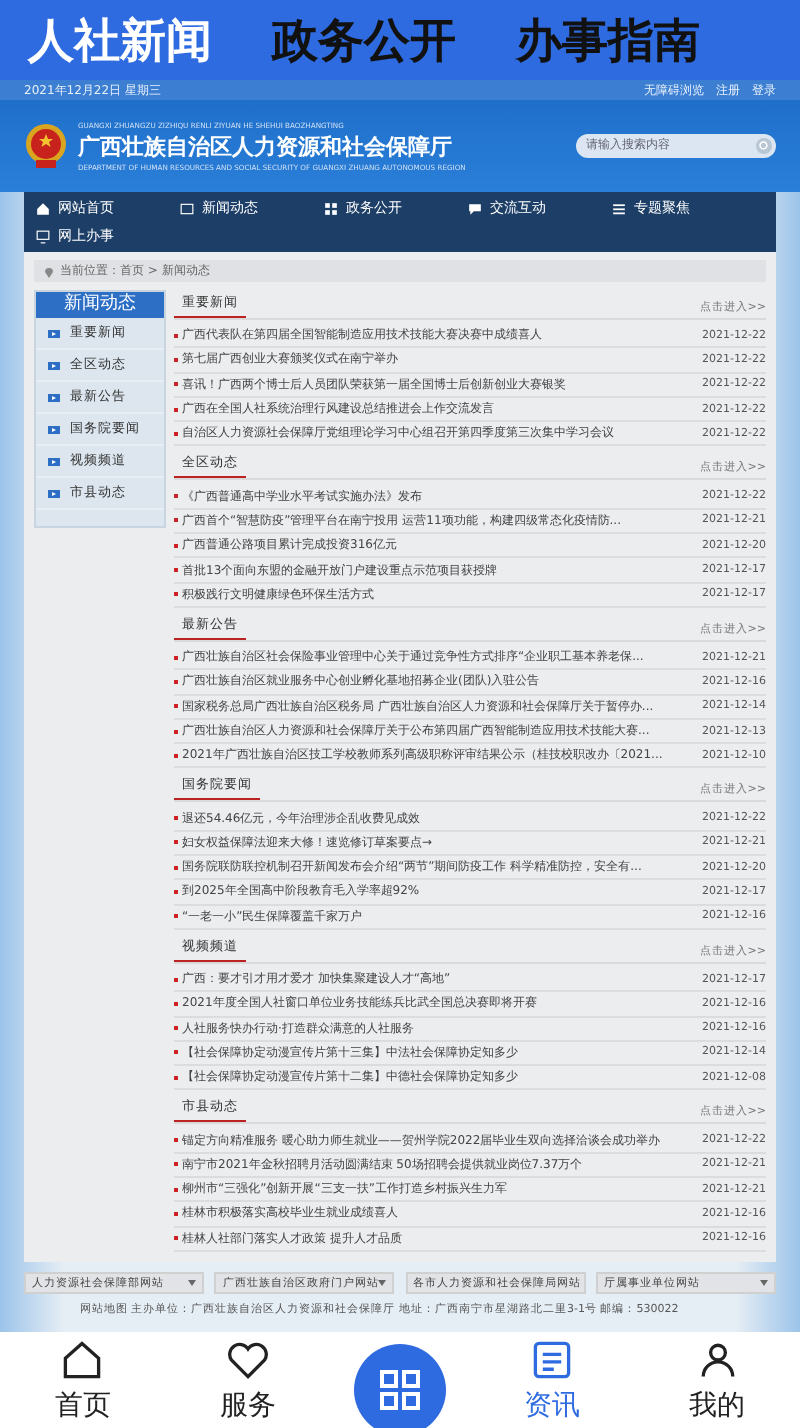  Describe the element at coordinates (120, 40) in the screenshot. I see `category-tab: 人社新闻` at that location.